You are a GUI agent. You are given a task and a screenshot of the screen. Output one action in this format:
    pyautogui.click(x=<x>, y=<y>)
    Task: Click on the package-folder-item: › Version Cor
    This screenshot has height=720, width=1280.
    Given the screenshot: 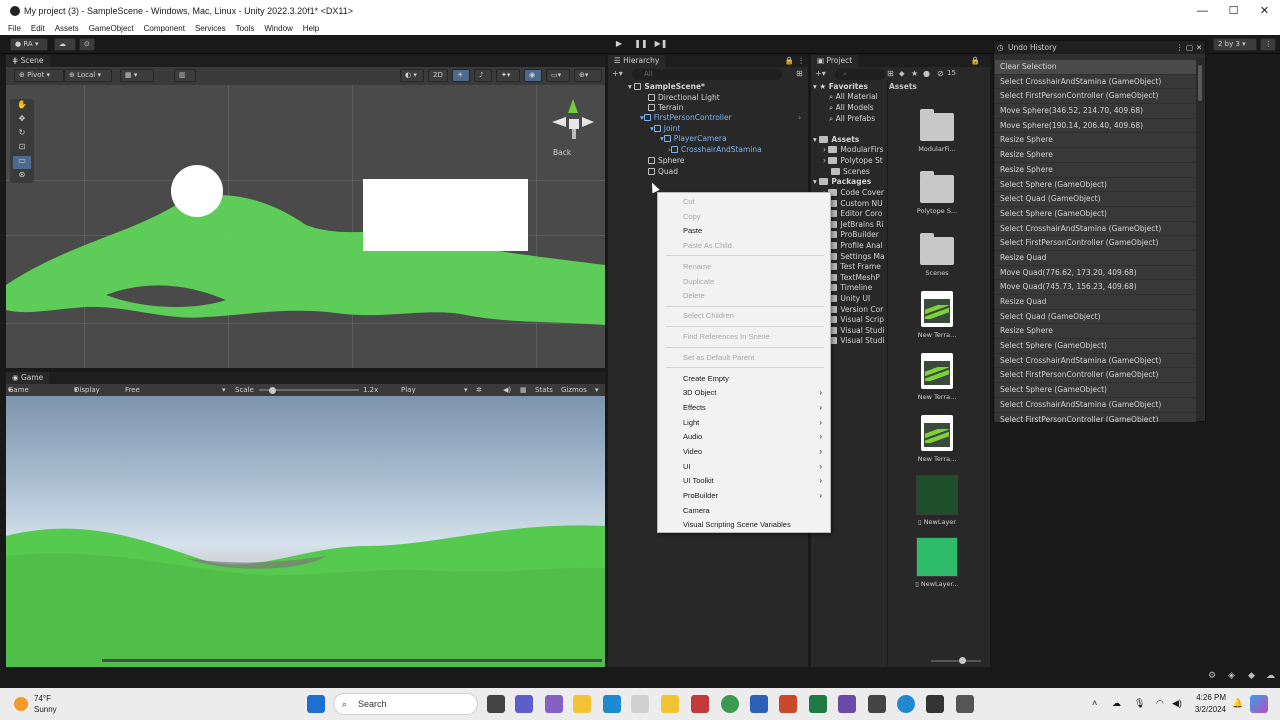 What is the action you would take?
    pyautogui.click(x=855, y=309)
    